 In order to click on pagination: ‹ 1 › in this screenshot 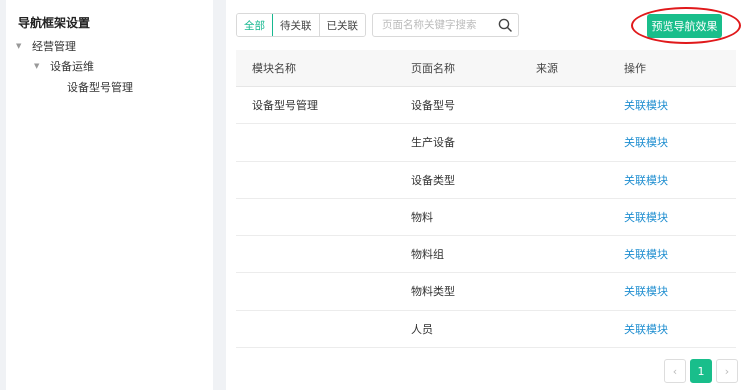, I will do `click(701, 371)`.